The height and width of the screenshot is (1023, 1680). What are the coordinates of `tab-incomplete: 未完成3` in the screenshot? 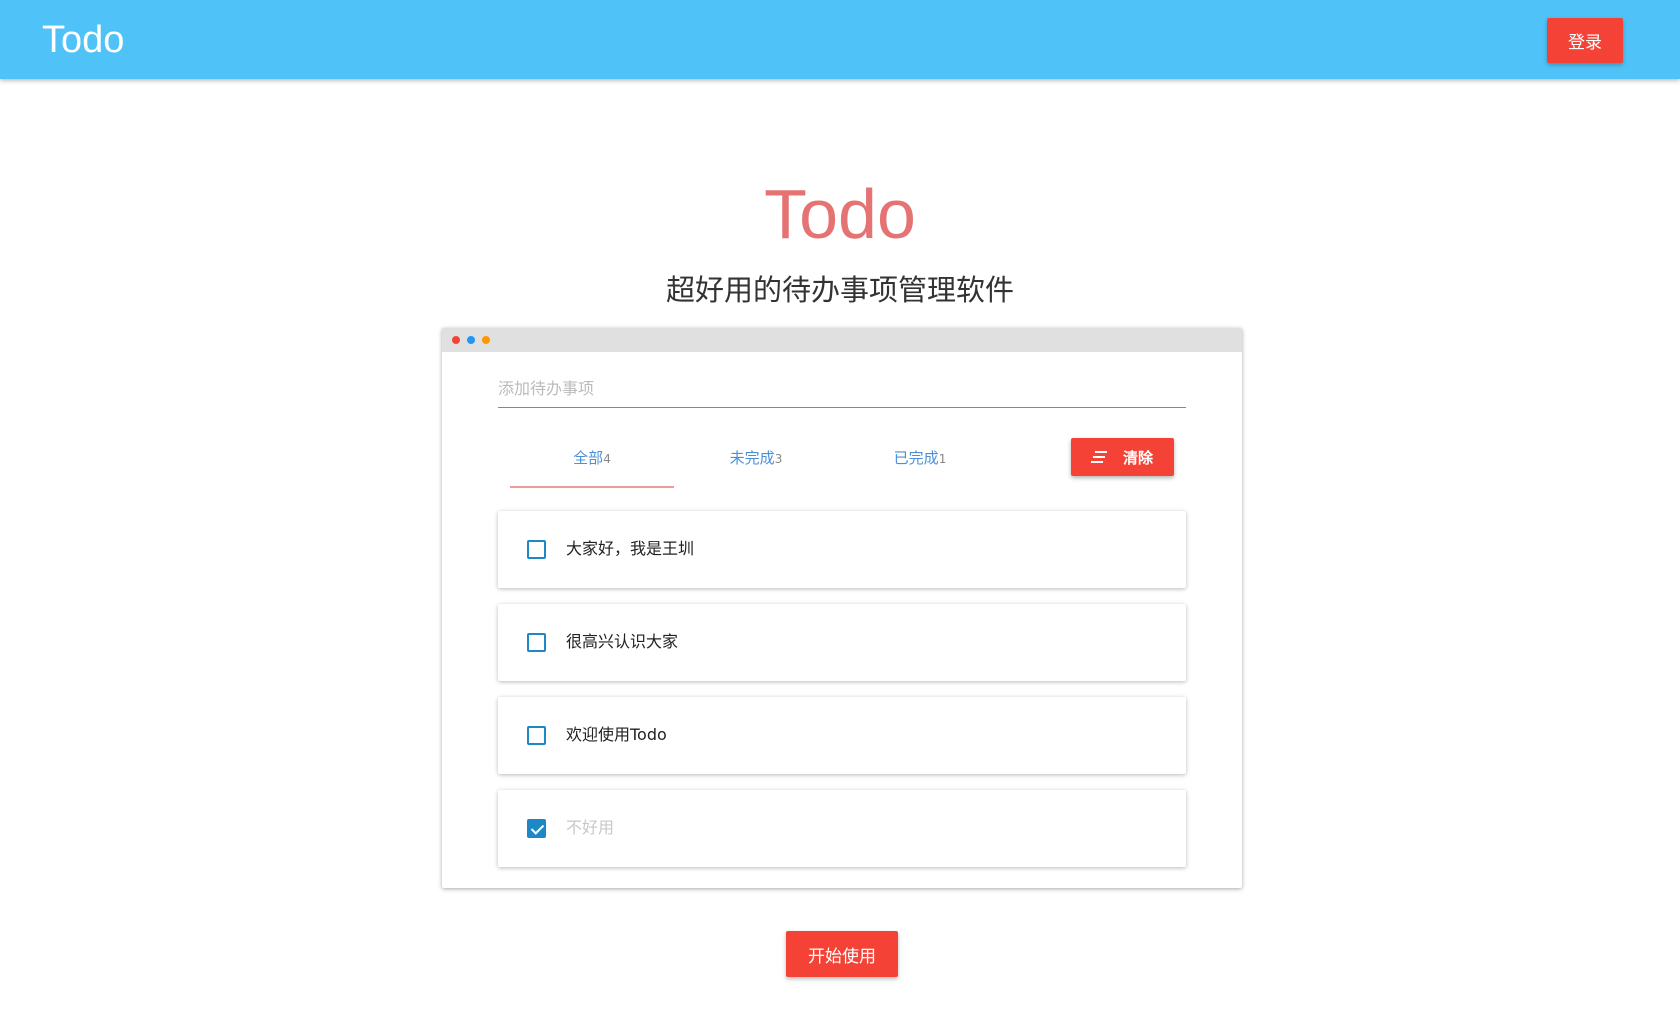 It's located at (756, 463).